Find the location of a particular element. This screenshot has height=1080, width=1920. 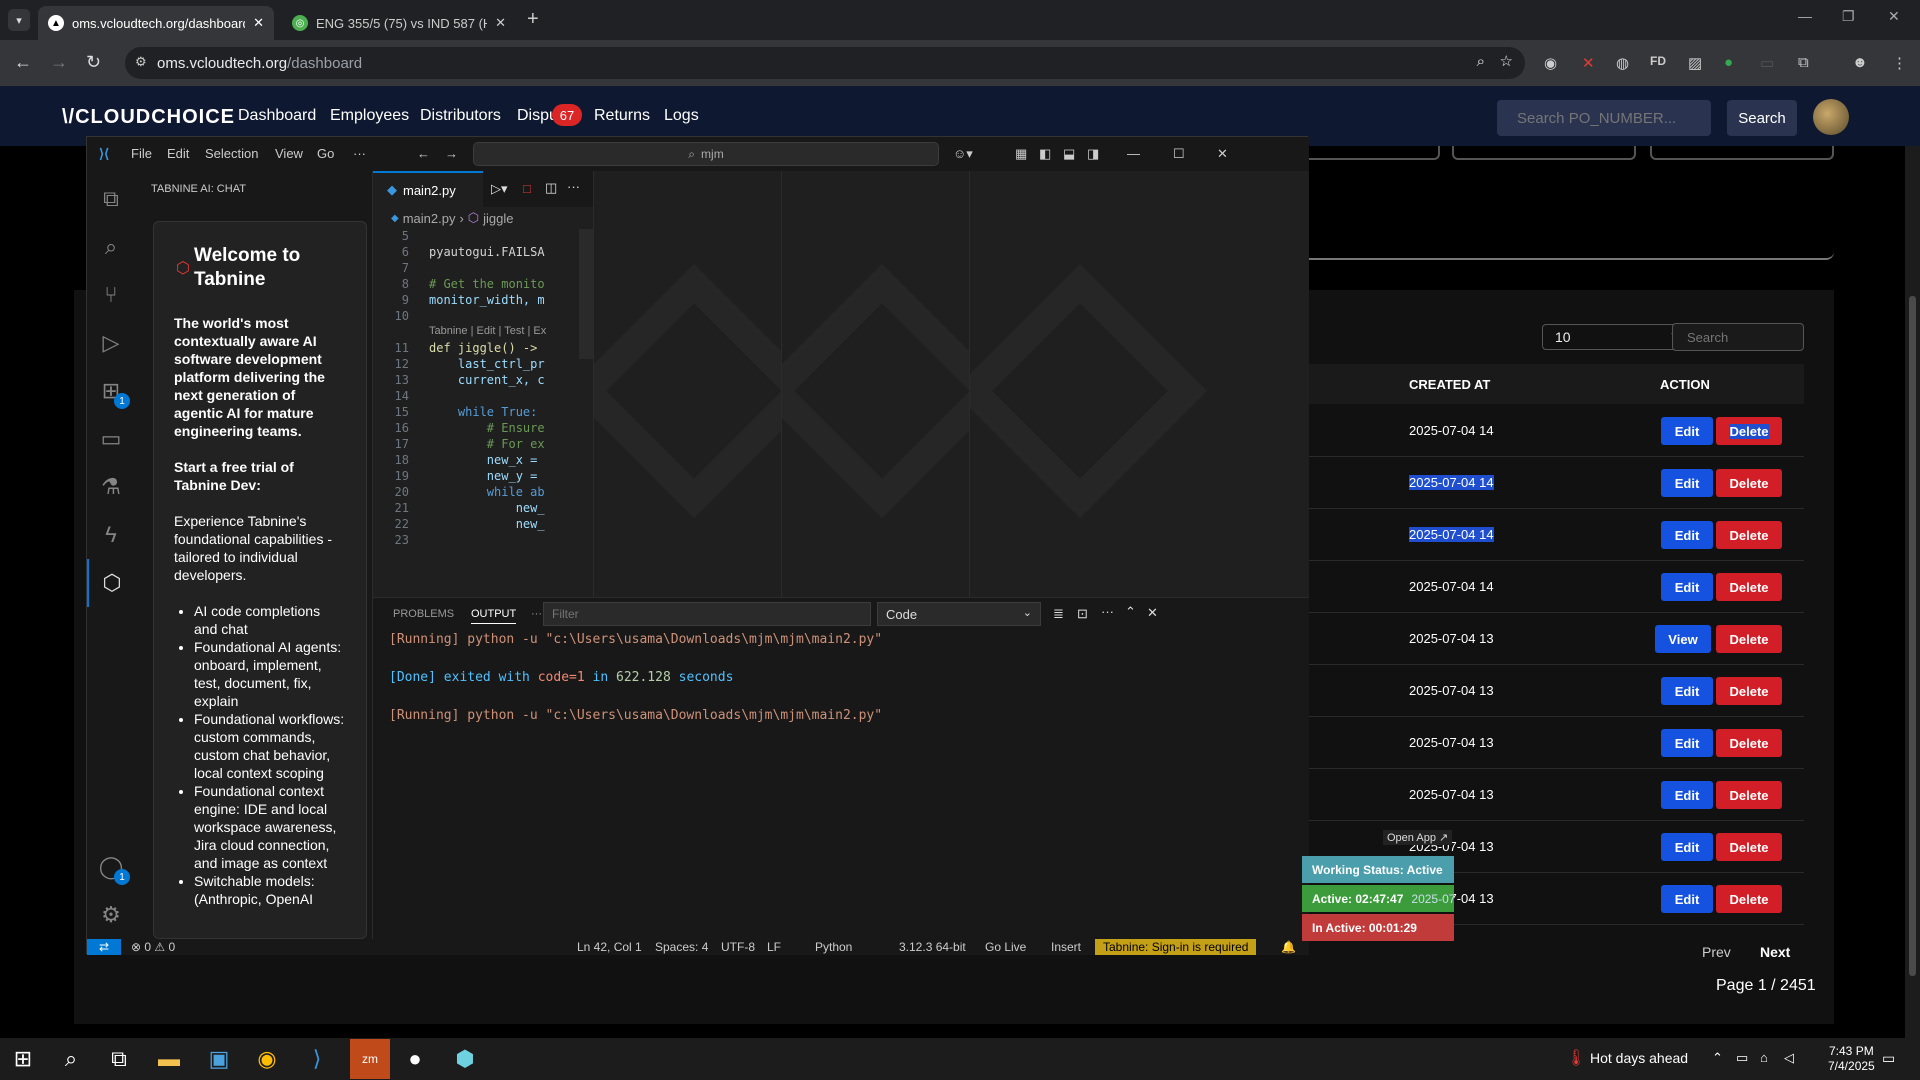

extension-fd-icon: FD is located at coordinates (1658, 61).